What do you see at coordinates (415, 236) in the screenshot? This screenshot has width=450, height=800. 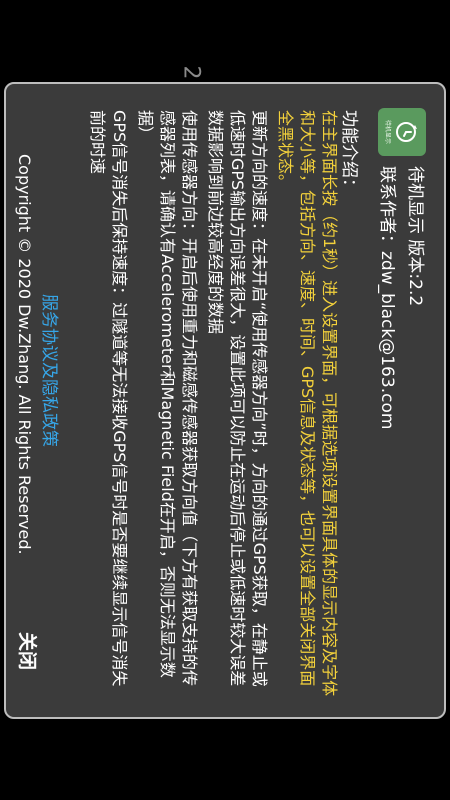 I see `dialog-title: 待机显示 版本:2.2` at bounding box center [415, 236].